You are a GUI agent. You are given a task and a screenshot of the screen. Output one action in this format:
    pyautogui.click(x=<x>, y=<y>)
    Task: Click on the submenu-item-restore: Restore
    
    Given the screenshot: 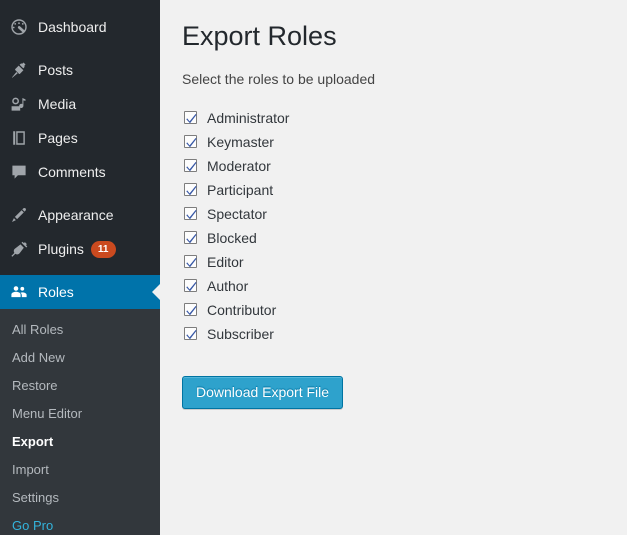 What is the action you would take?
    pyautogui.click(x=80, y=386)
    